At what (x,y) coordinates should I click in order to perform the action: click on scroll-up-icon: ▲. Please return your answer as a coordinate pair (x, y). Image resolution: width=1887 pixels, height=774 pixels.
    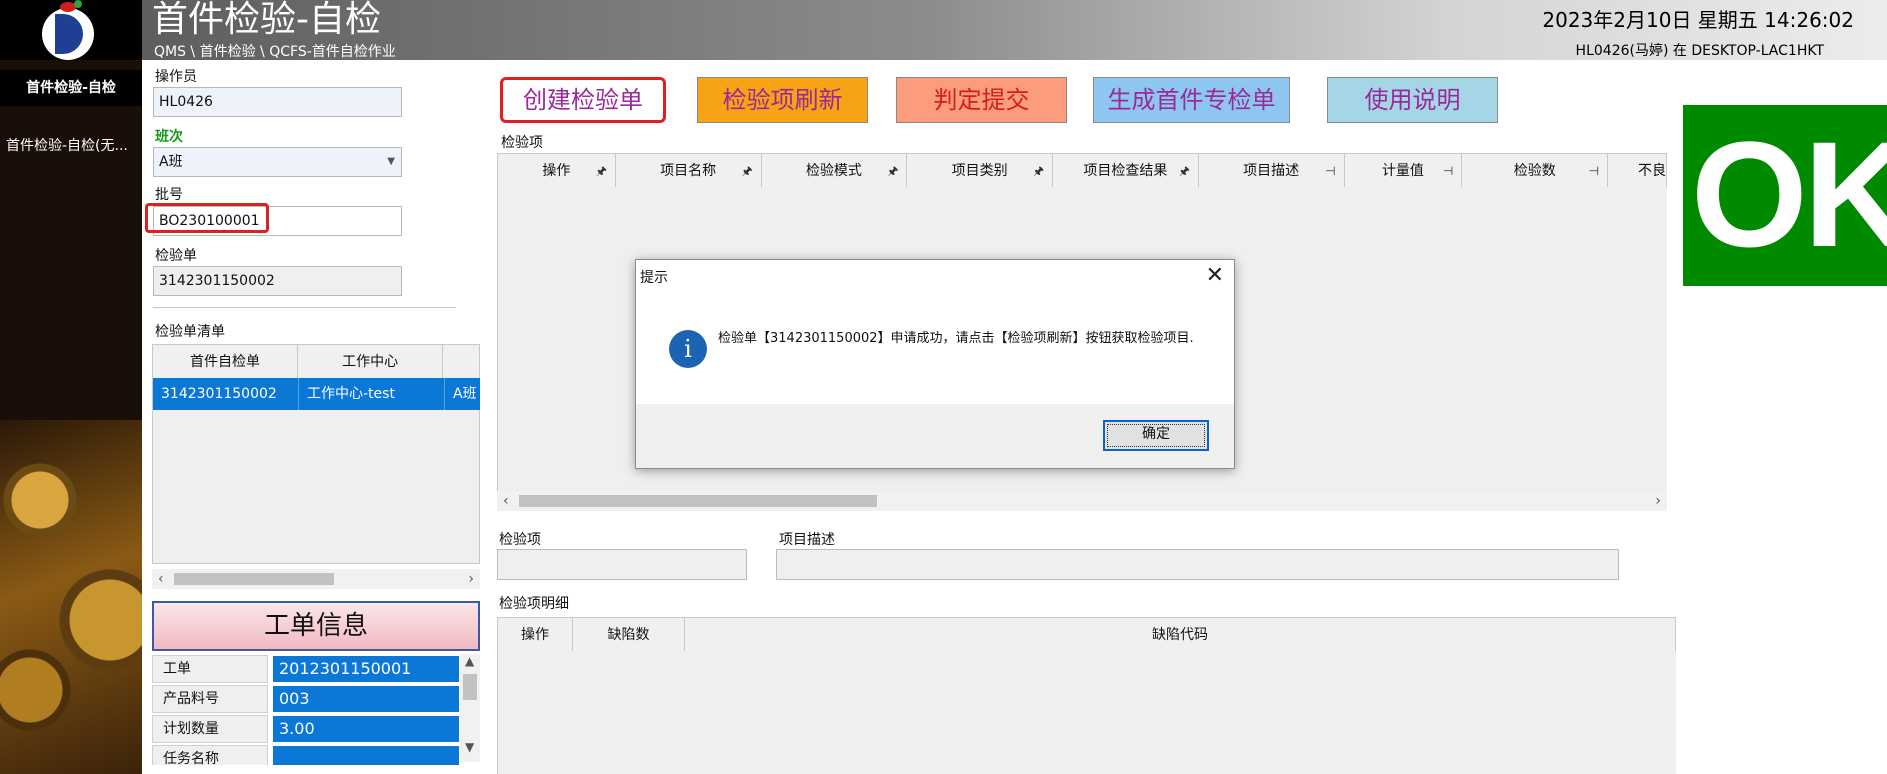
    Looking at the image, I should click on (469, 661).